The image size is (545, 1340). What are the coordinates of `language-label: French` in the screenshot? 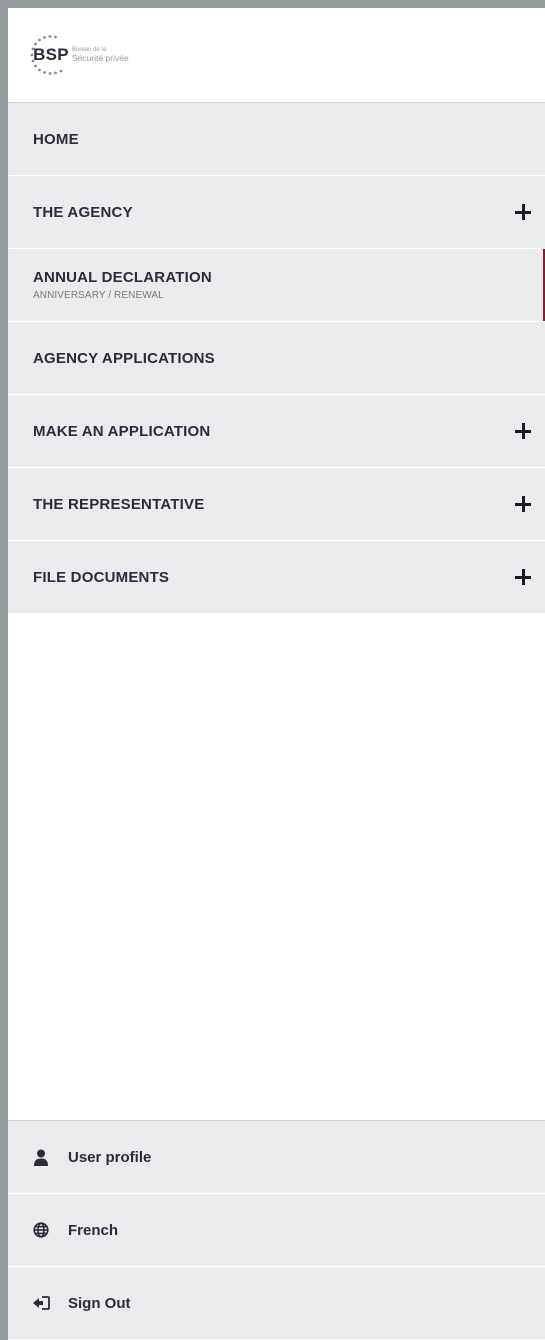 It's located at (93, 1230).